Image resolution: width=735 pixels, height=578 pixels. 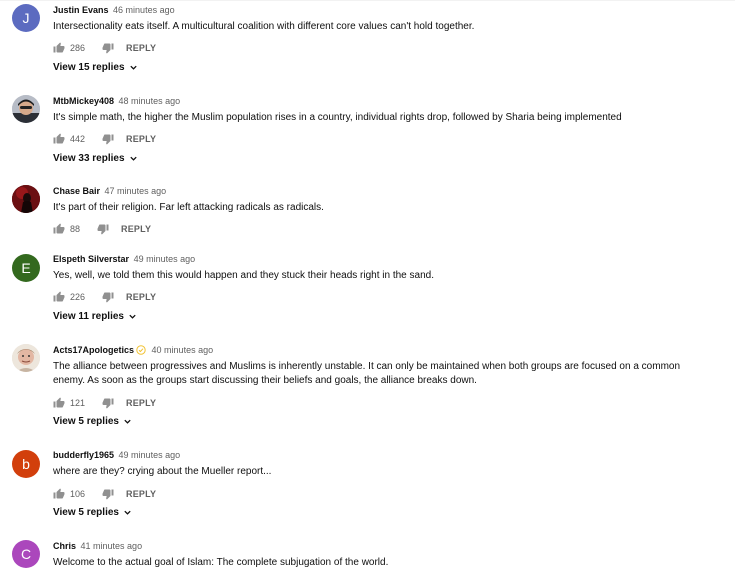 What do you see at coordinates (141, 351) in the screenshot?
I see `verified-check-icon` at bounding box center [141, 351].